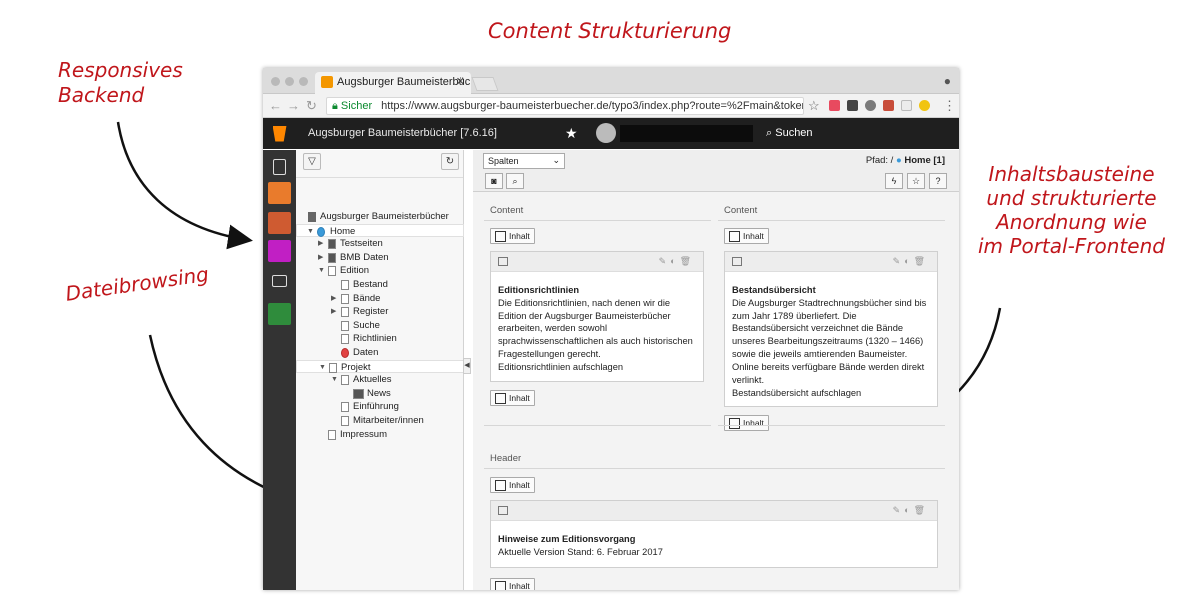 The width and height of the screenshot is (1200, 603). Describe the element at coordinates (120, 82) in the screenshot. I see `annotation-responsive: Responsives Backend` at that location.